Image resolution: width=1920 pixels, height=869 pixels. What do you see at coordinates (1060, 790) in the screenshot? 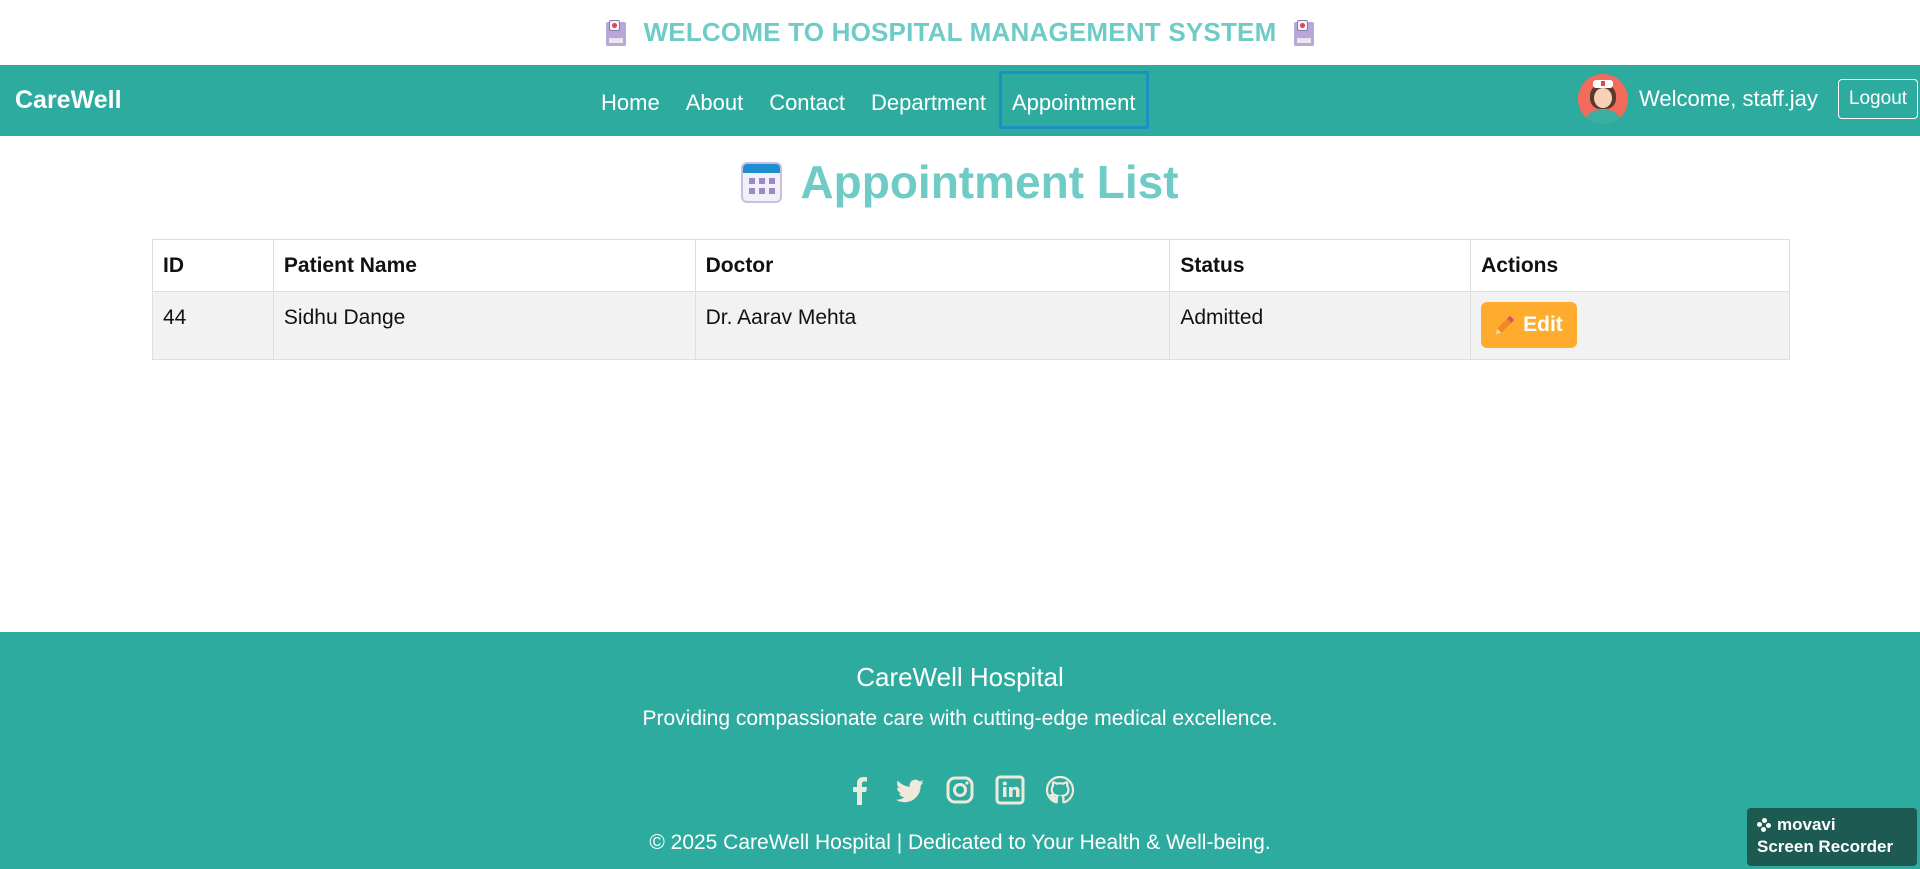
I see `github-icon` at bounding box center [1060, 790].